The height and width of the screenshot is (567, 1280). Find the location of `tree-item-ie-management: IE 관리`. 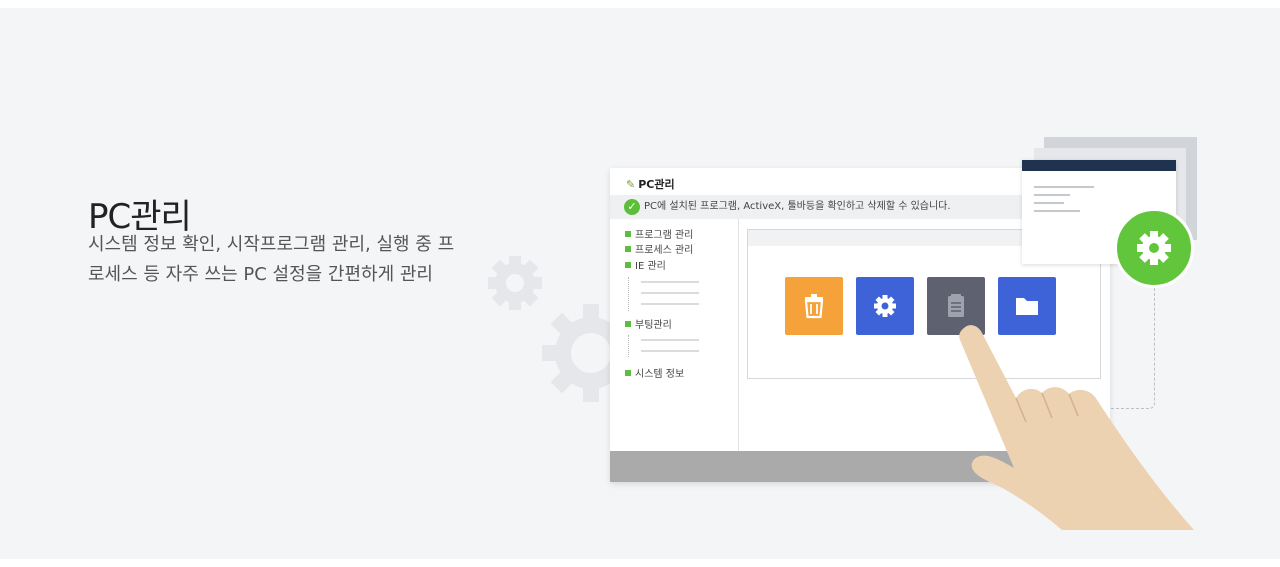

tree-item-ie-management: IE 관리 is located at coordinates (645, 267).